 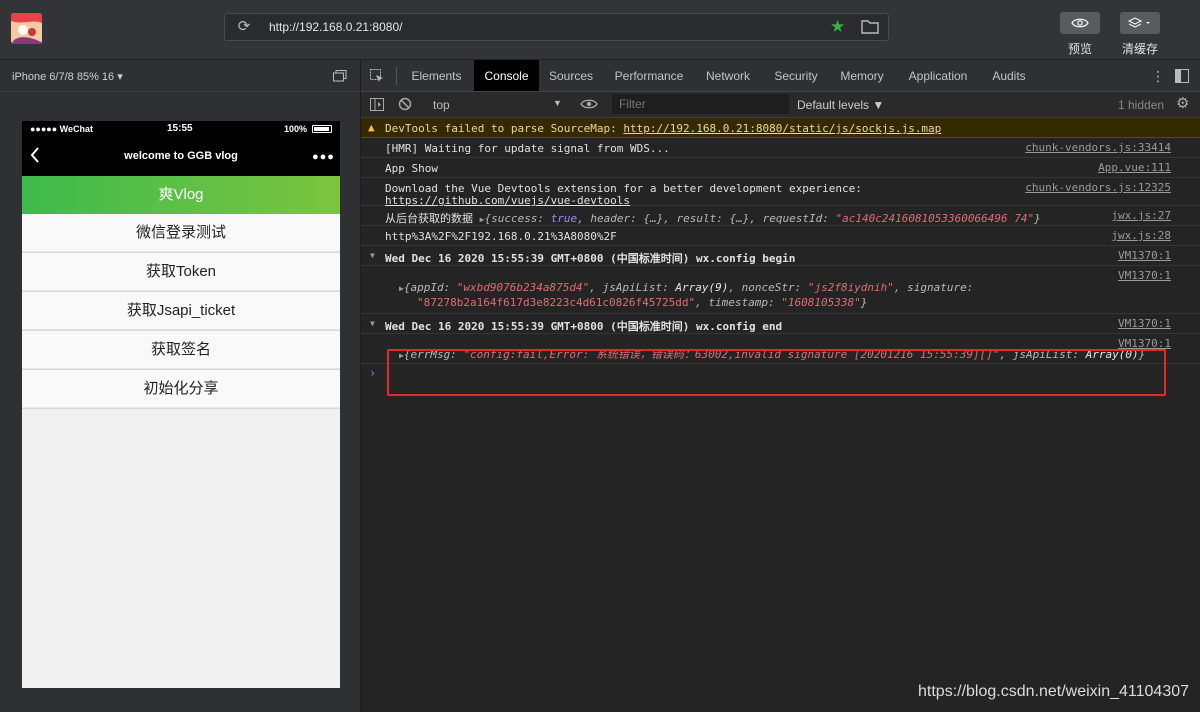 What do you see at coordinates (436, 75) in the screenshot?
I see `tab-elements: Elements` at bounding box center [436, 75].